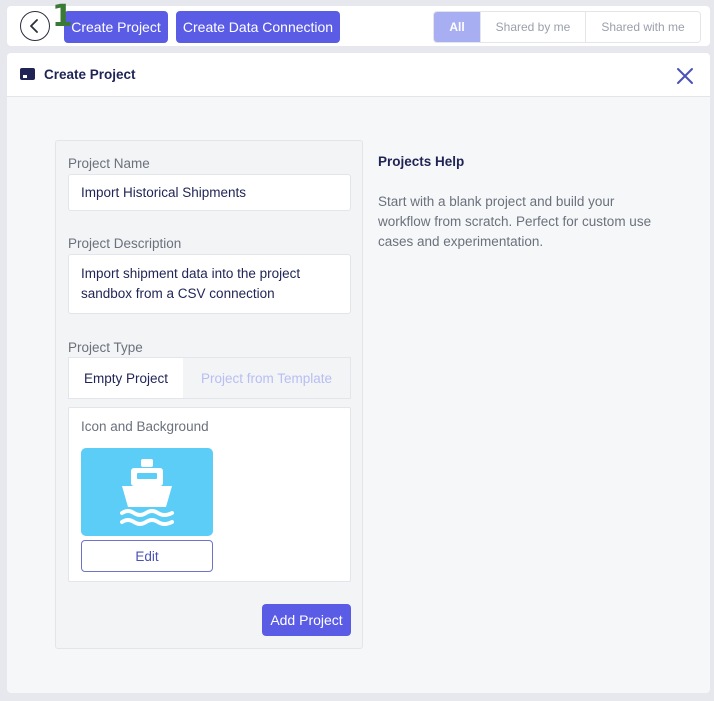 This screenshot has height=701, width=714. What do you see at coordinates (109, 163) in the screenshot?
I see `project-name-label: Project Name` at bounding box center [109, 163].